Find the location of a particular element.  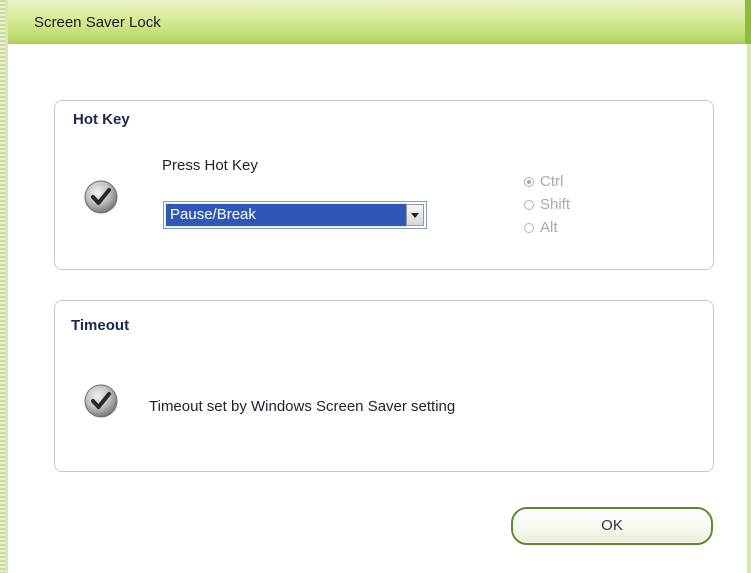

chevron-down-icon is located at coordinates (415, 215).